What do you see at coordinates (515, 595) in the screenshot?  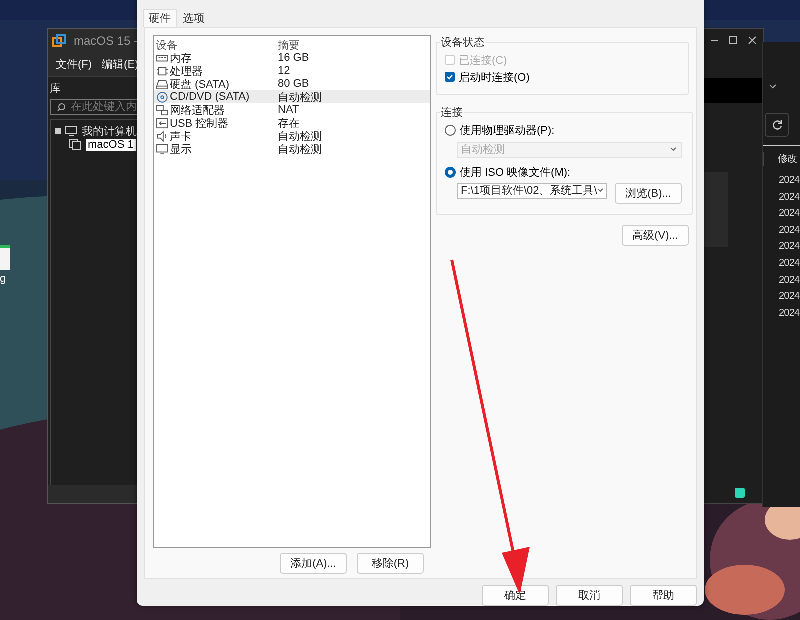 I see `dialog-button: 确定` at bounding box center [515, 595].